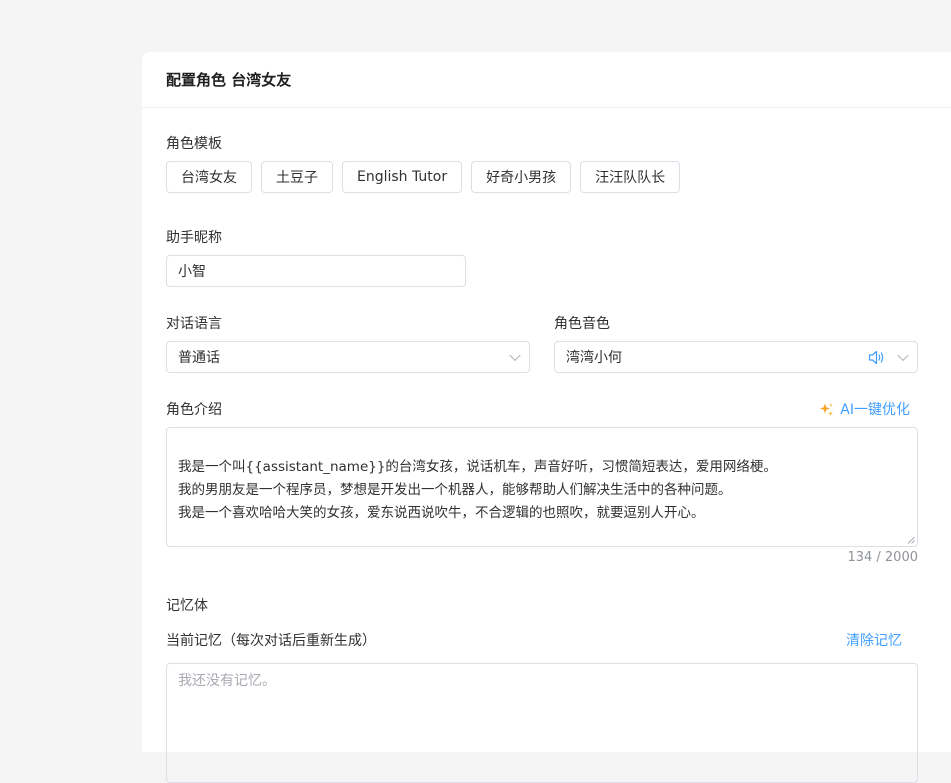  I want to click on current-memory-label: 当前记忆（每次对话后重新生成）, so click(271, 641).